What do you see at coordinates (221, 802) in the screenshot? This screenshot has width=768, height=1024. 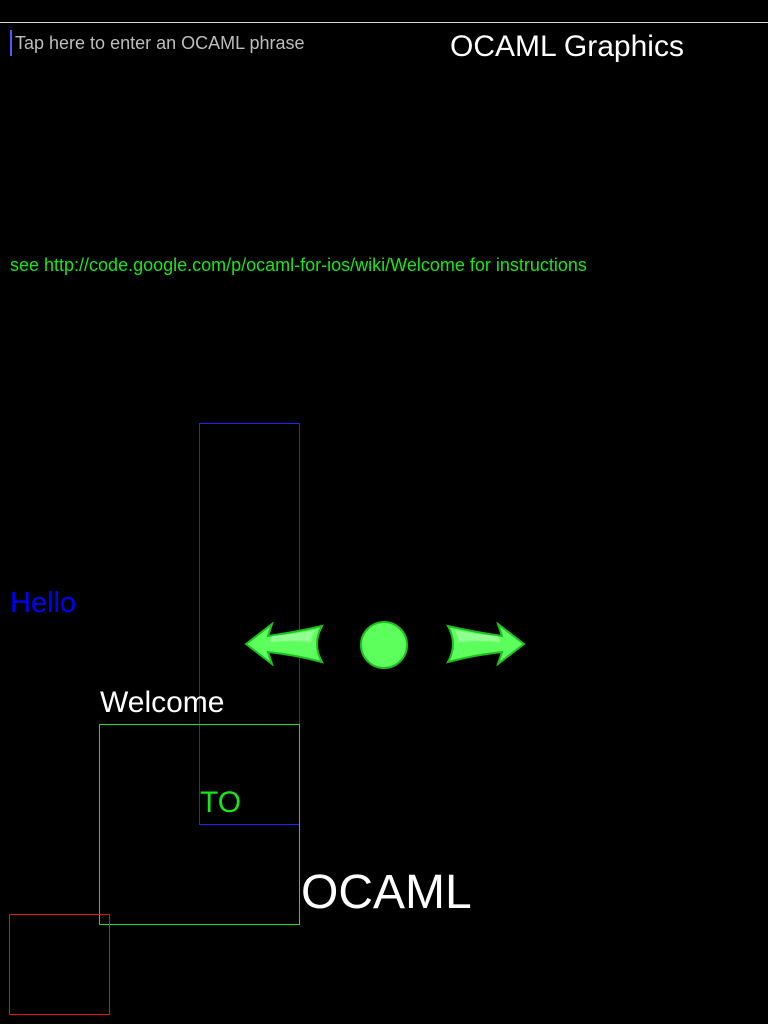 I see `to-text: TO` at bounding box center [221, 802].